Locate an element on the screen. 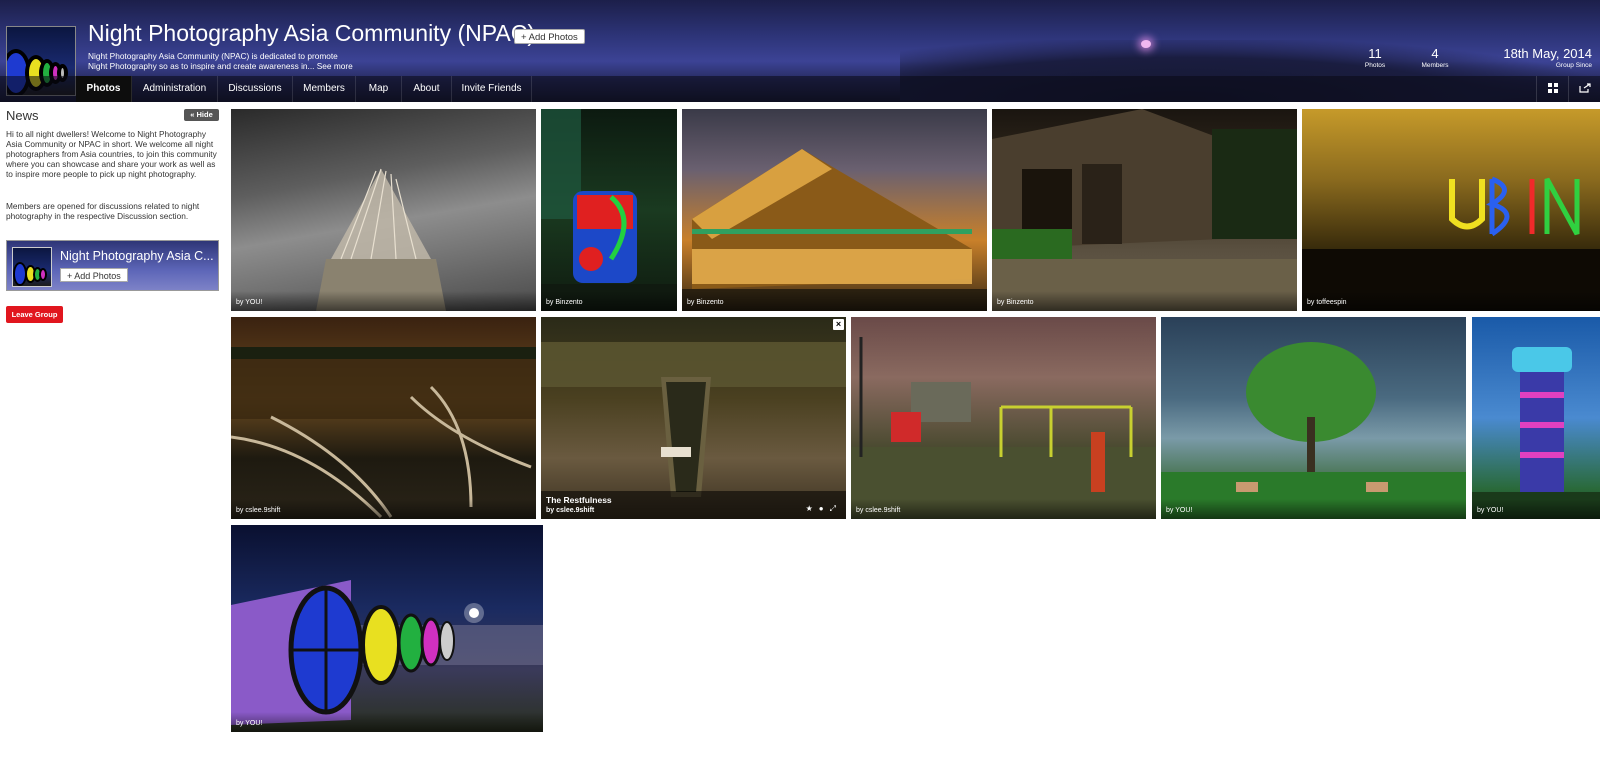 This screenshot has width=1600, height=760. stat-group-since-label: Group Since is located at coordinates (1573, 65).